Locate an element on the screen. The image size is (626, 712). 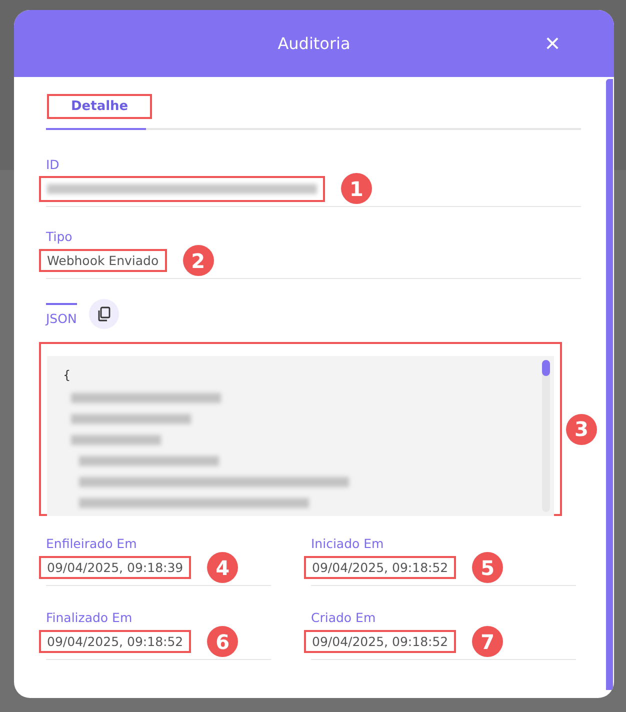
callout-number: 6 is located at coordinates (222, 641).